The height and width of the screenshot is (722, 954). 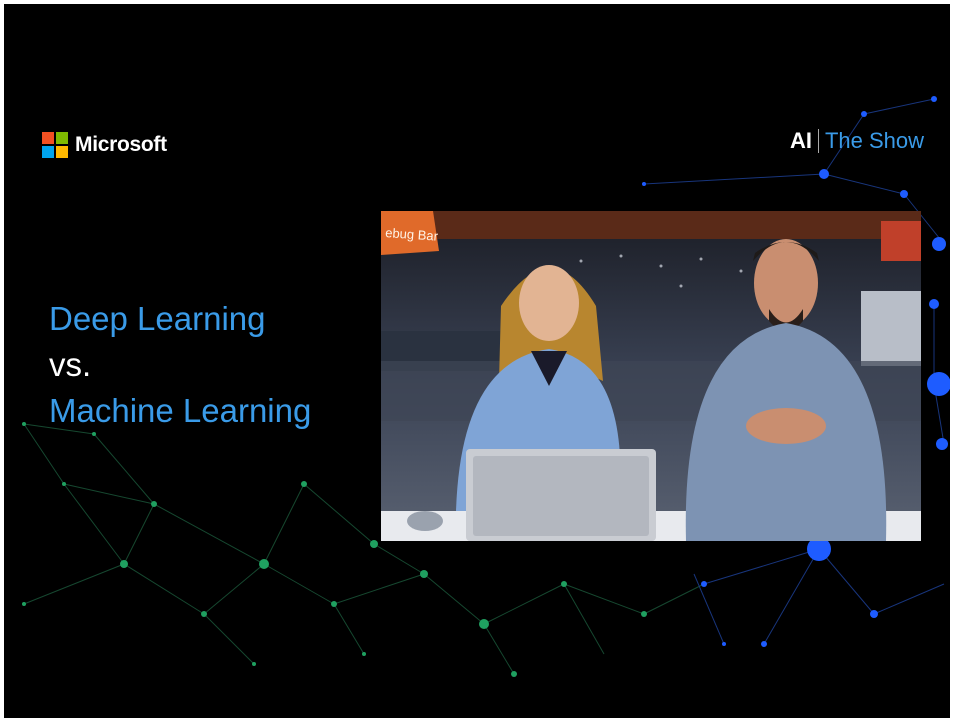 What do you see at coordinates (121, 144) in the screenshot?
I see `microsoft-wordmark: Microsoft` at bounding box center [121, 144].